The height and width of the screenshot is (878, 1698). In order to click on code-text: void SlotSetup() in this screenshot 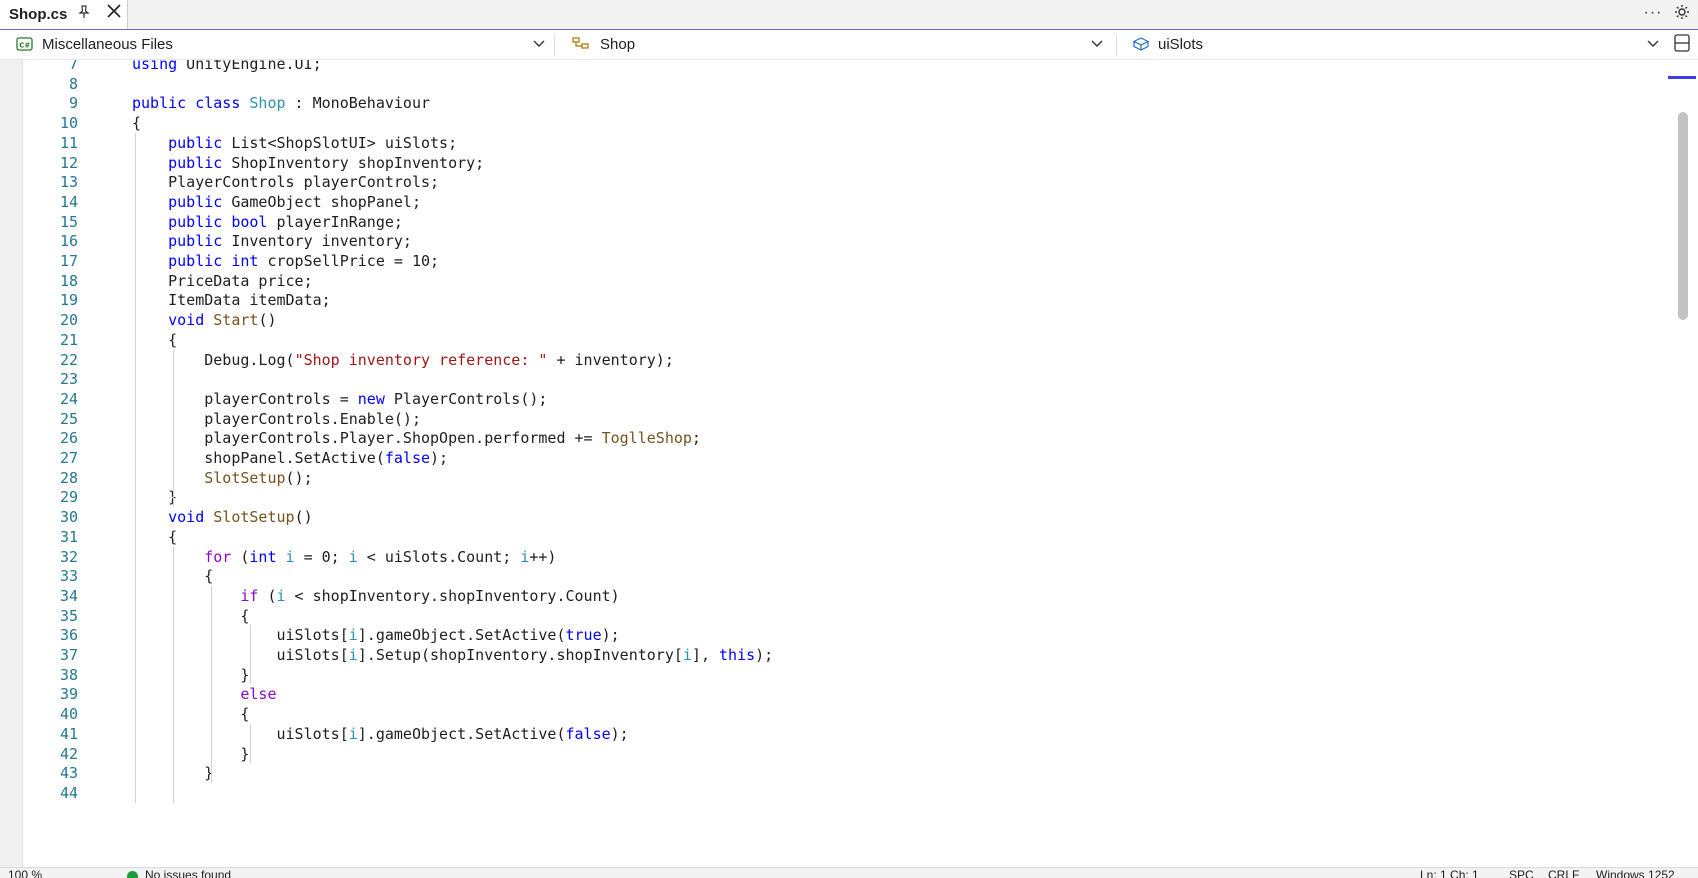, I will do `click(222, 517)`.